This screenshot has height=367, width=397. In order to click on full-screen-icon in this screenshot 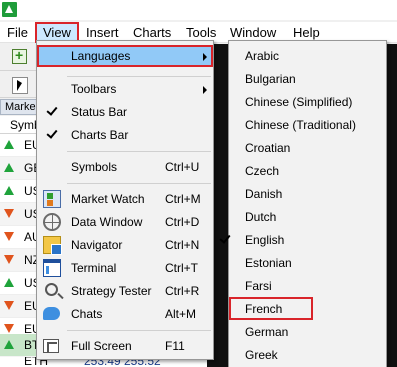, I will do `click(51, 346)`.